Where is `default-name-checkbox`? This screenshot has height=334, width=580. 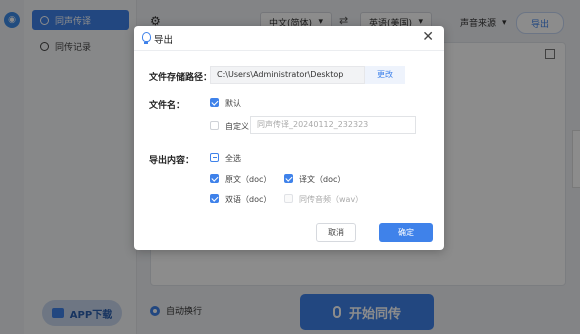
default-name-checkbox is located at coordinates (214, 102).